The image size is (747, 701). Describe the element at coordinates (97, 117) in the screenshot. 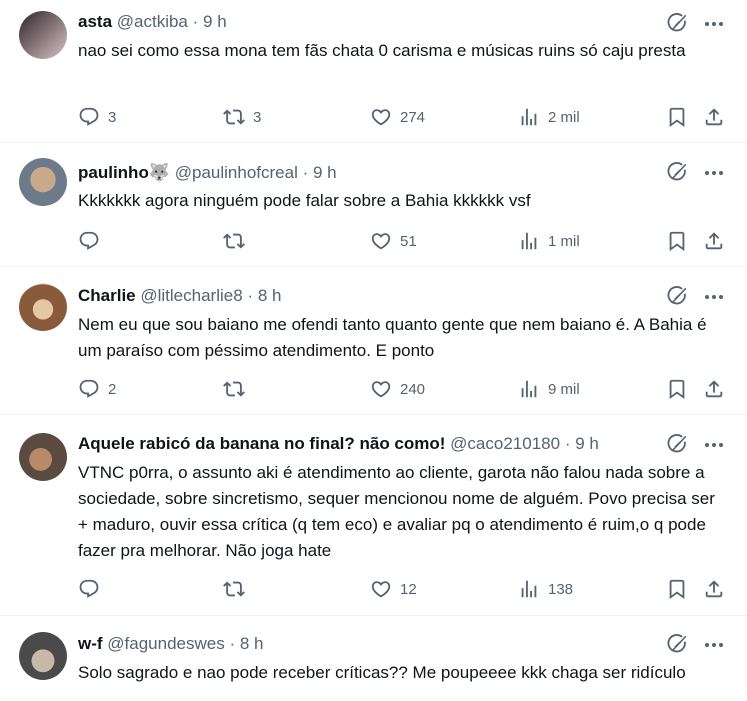

I see `reply-button: 3` at that location.